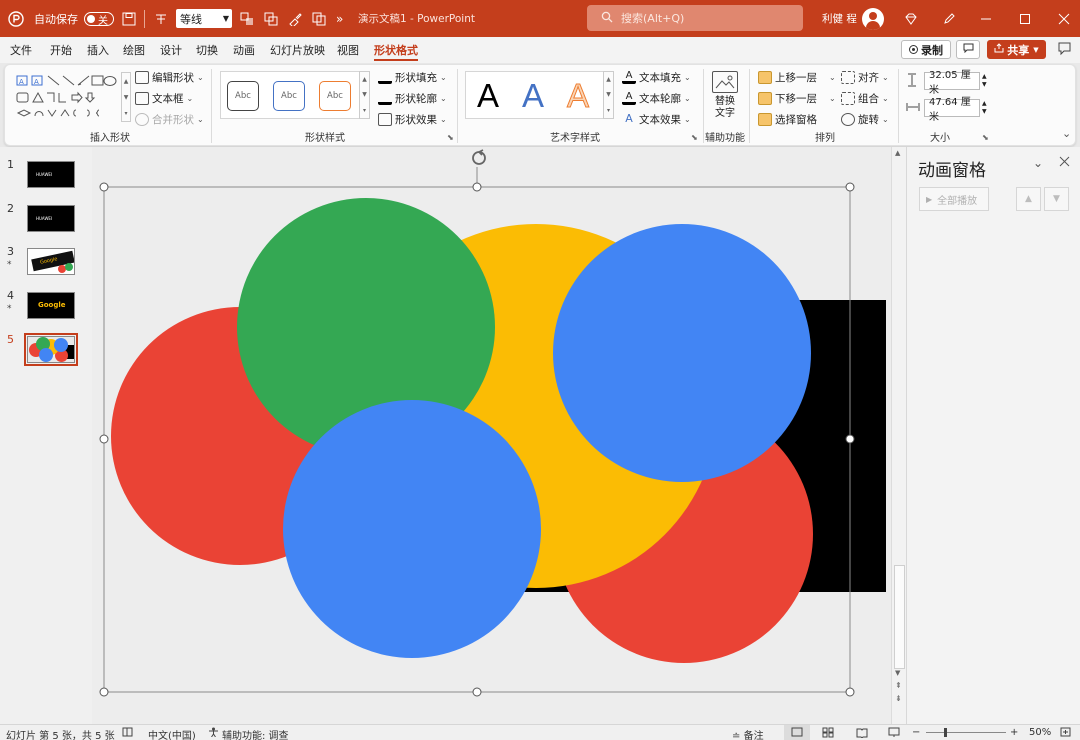 The image size is (1080, 740). What do you see at coordinates (335, 96) in the screenshot?
I see `shape-style-preset-3: Abc` at bounding box center [335, 96].